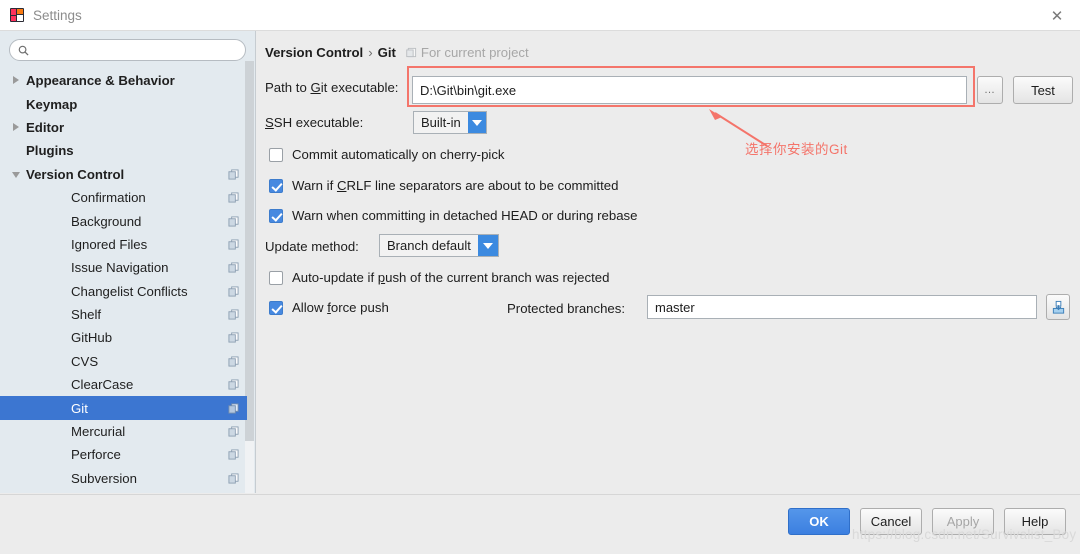  I want to click on cancel-button: Cancel, so click(891, 521).